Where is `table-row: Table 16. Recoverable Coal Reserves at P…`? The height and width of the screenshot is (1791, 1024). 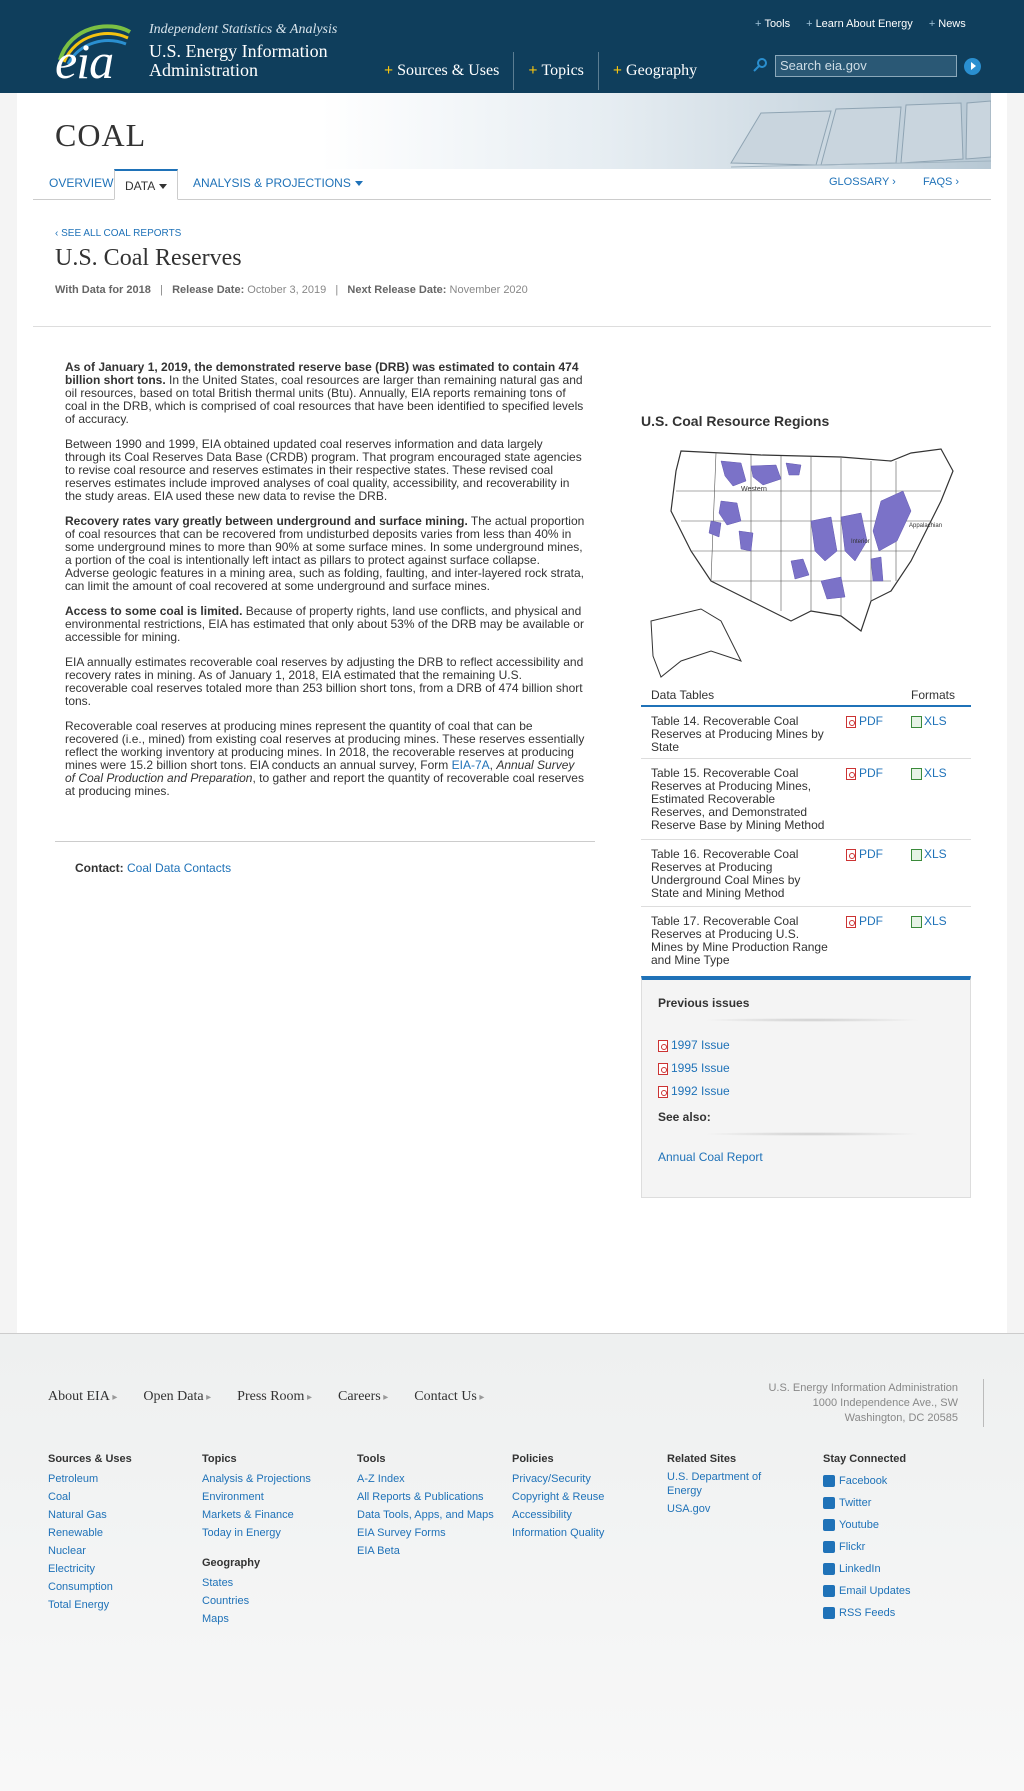
table-row: Table 16. Recoverable Coal Reserves at P… is located at coordinates (806, 873).